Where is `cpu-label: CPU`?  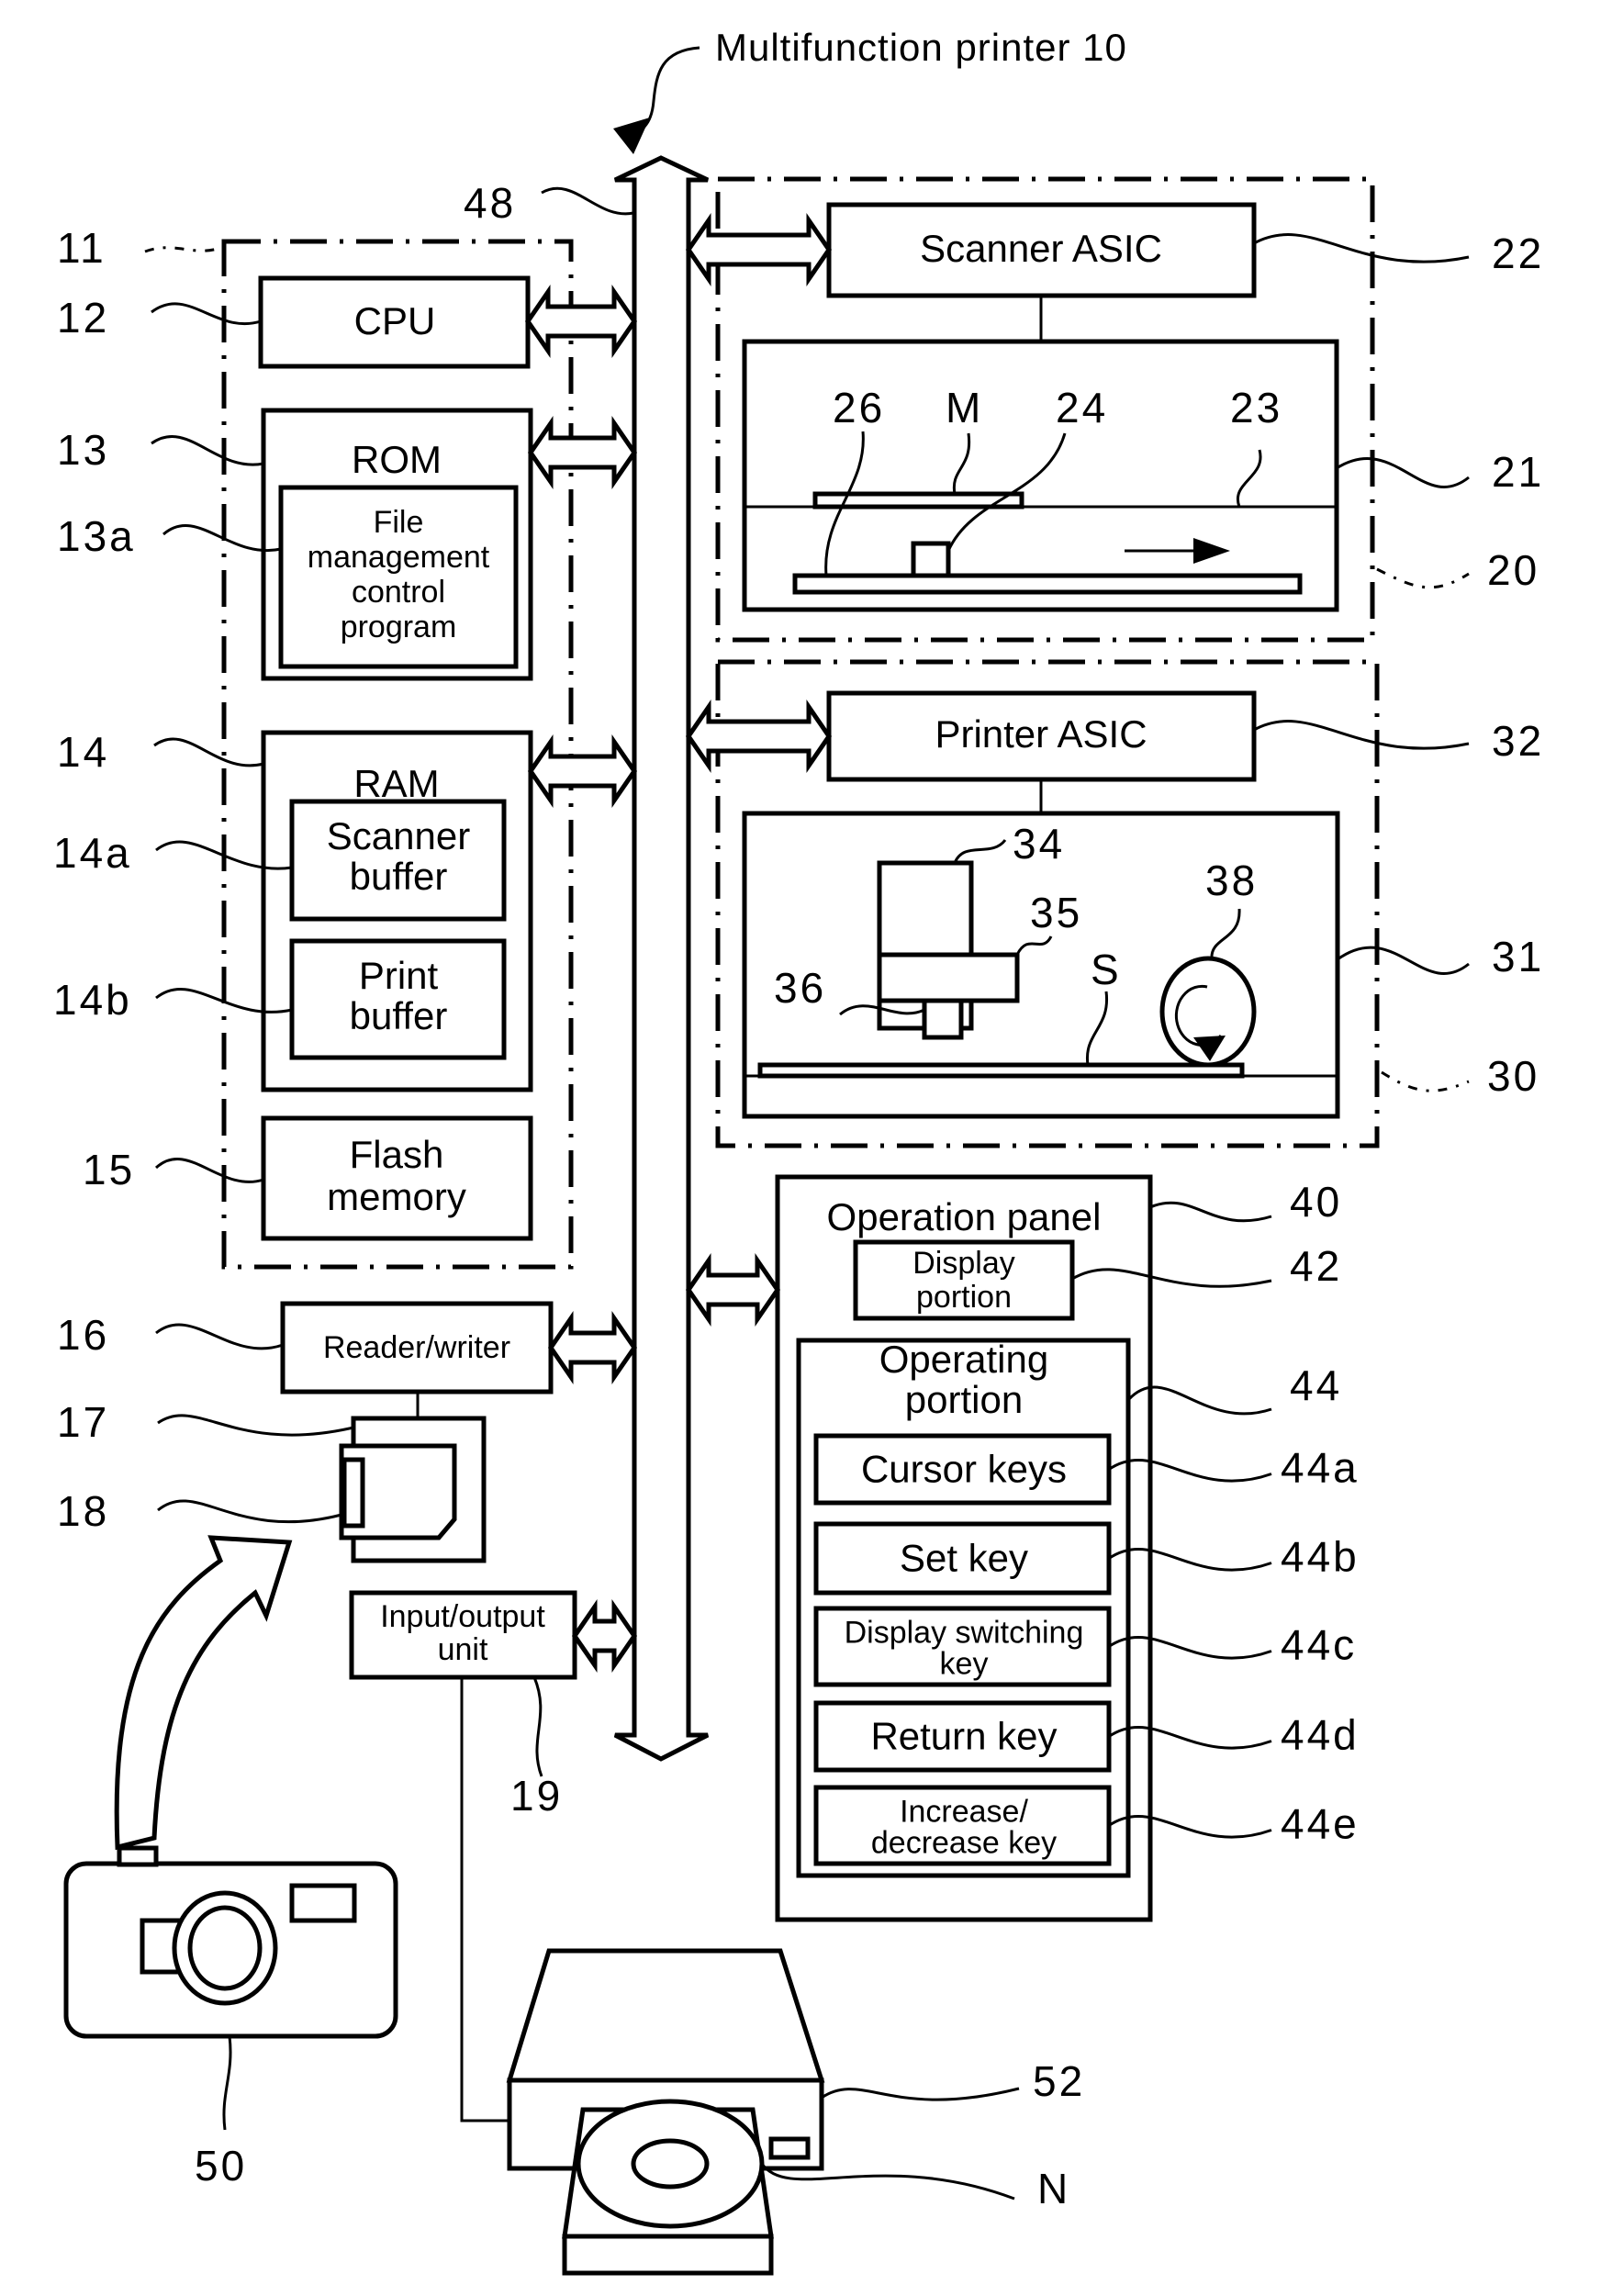 cpu-label: CPU is located at coordinates (395, 320).